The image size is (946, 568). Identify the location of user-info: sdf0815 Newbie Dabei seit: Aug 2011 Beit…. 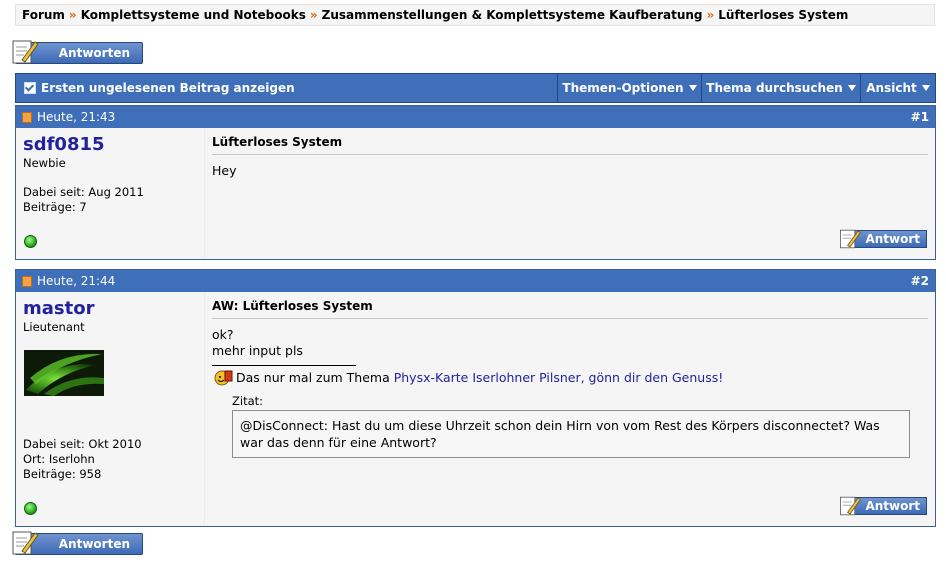
(110, 193).